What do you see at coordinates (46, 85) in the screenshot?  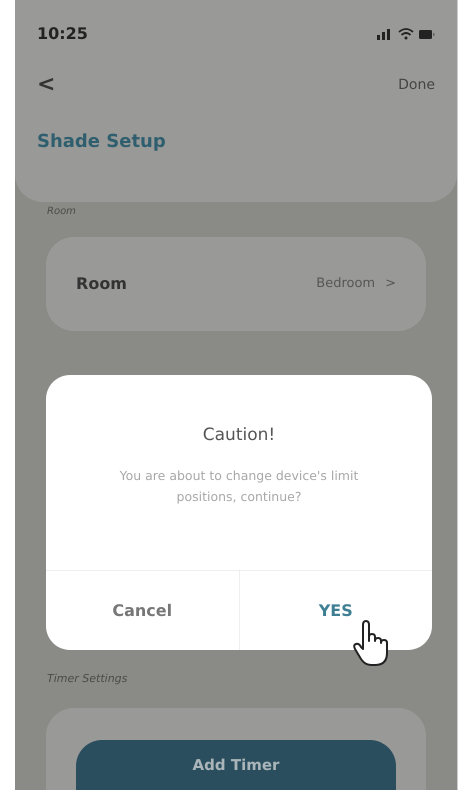 I see `back-button: <` at bounding box center [46, 85].